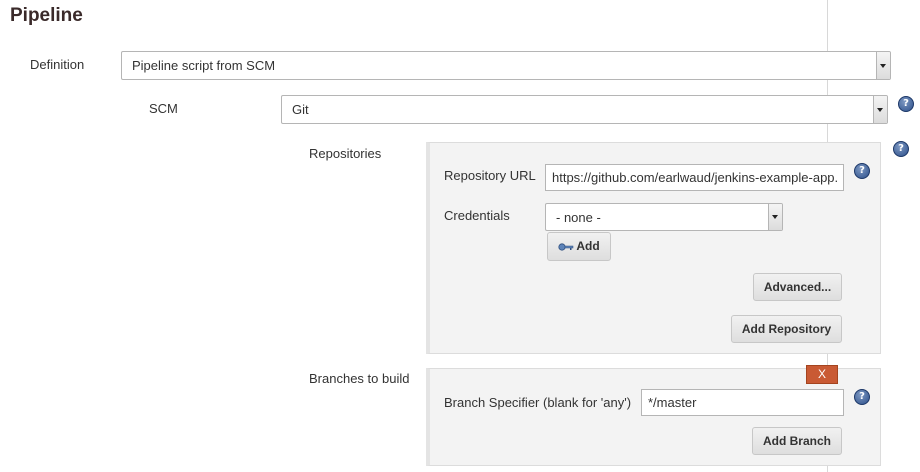 The height and width of the screenshot is (472, 920). Describe the element at coordinates (786, 329) in the screenshot. I see `add-repository-button: Add Repository` at that location.